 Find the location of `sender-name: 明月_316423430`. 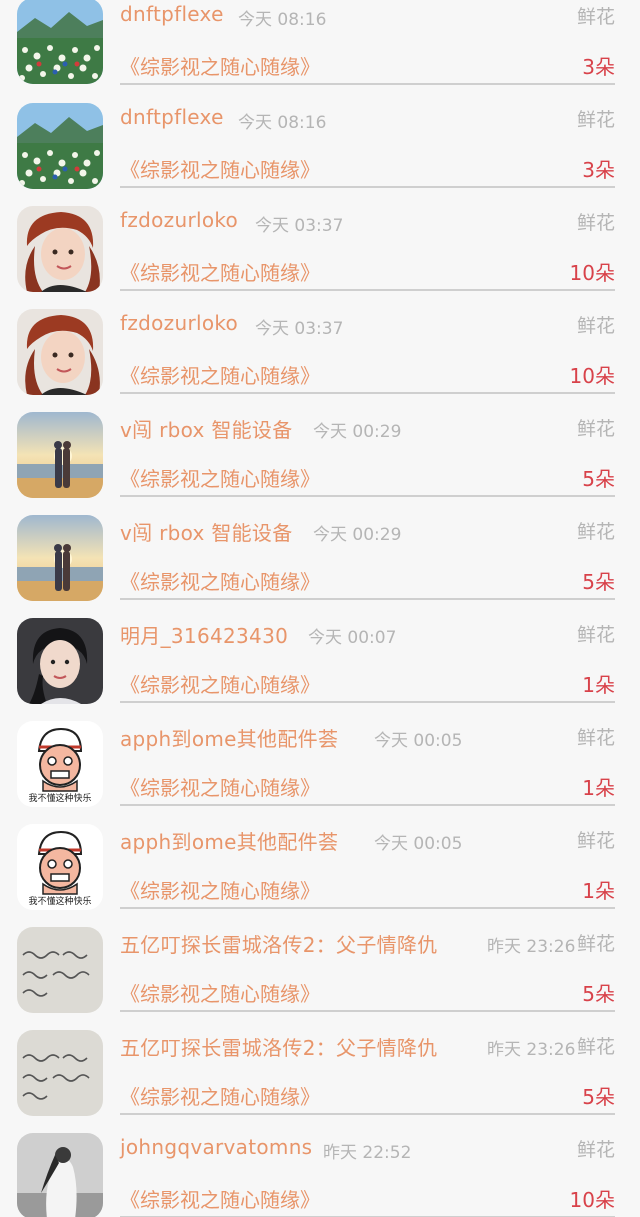

sender-name: 明月_316423430 is located at coordinates (204, 634).